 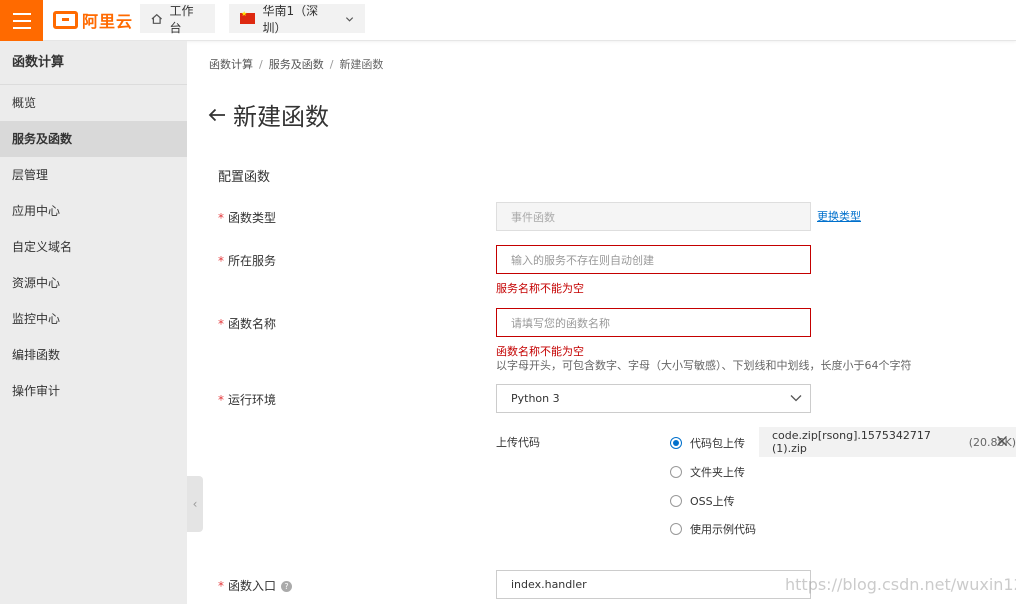 I want to click on region-label: 华南1（深圳）, so click(x=290, y=19).